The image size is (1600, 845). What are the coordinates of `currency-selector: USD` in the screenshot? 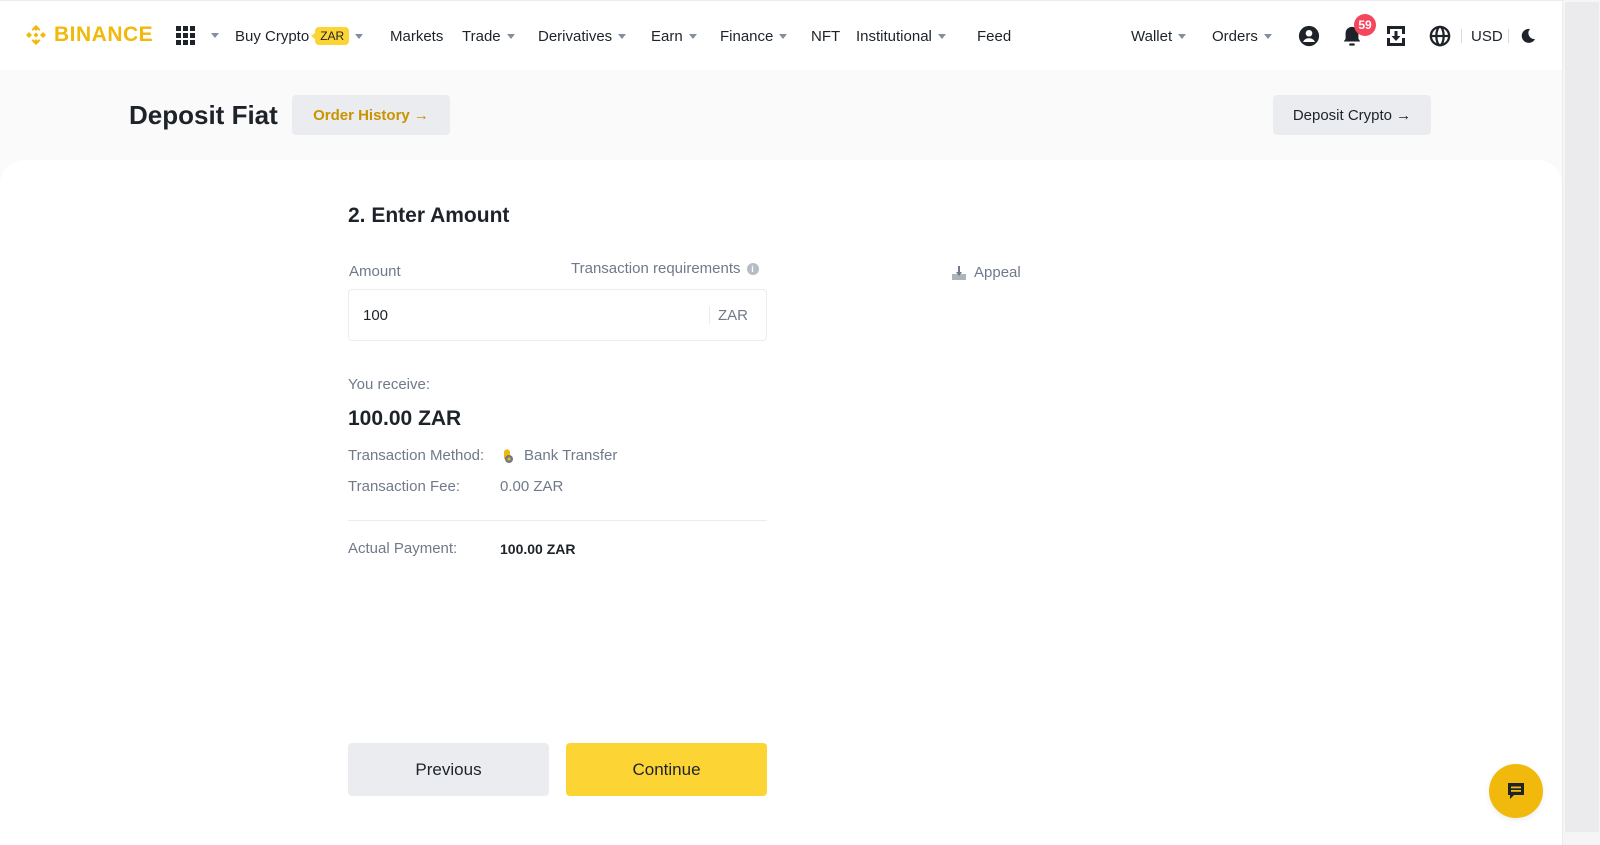 It's located at (1487, 36).